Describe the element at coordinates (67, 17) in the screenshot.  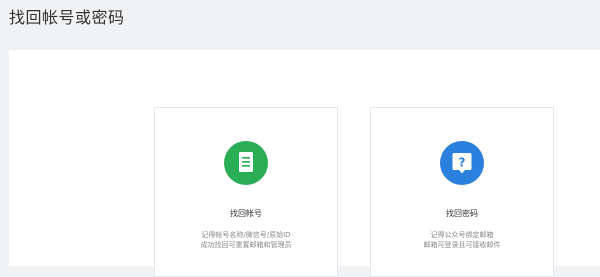
I see `page-title: 找回帐号或密码` at that location.